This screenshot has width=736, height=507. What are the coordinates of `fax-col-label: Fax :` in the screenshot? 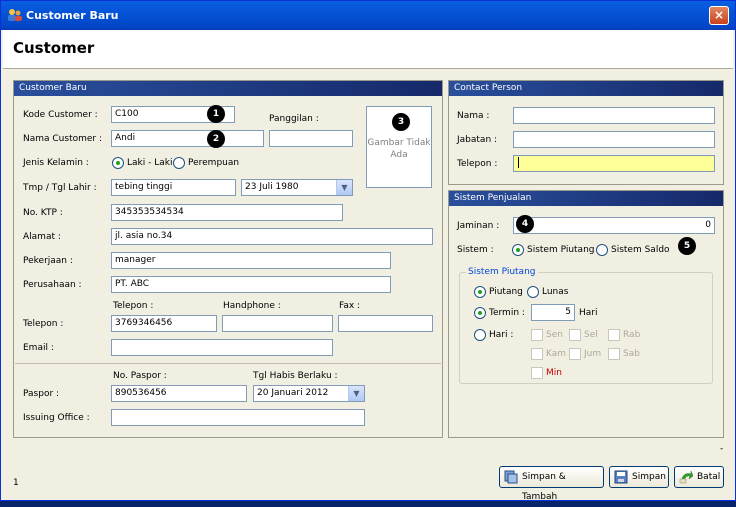 It's located at (350, 306).